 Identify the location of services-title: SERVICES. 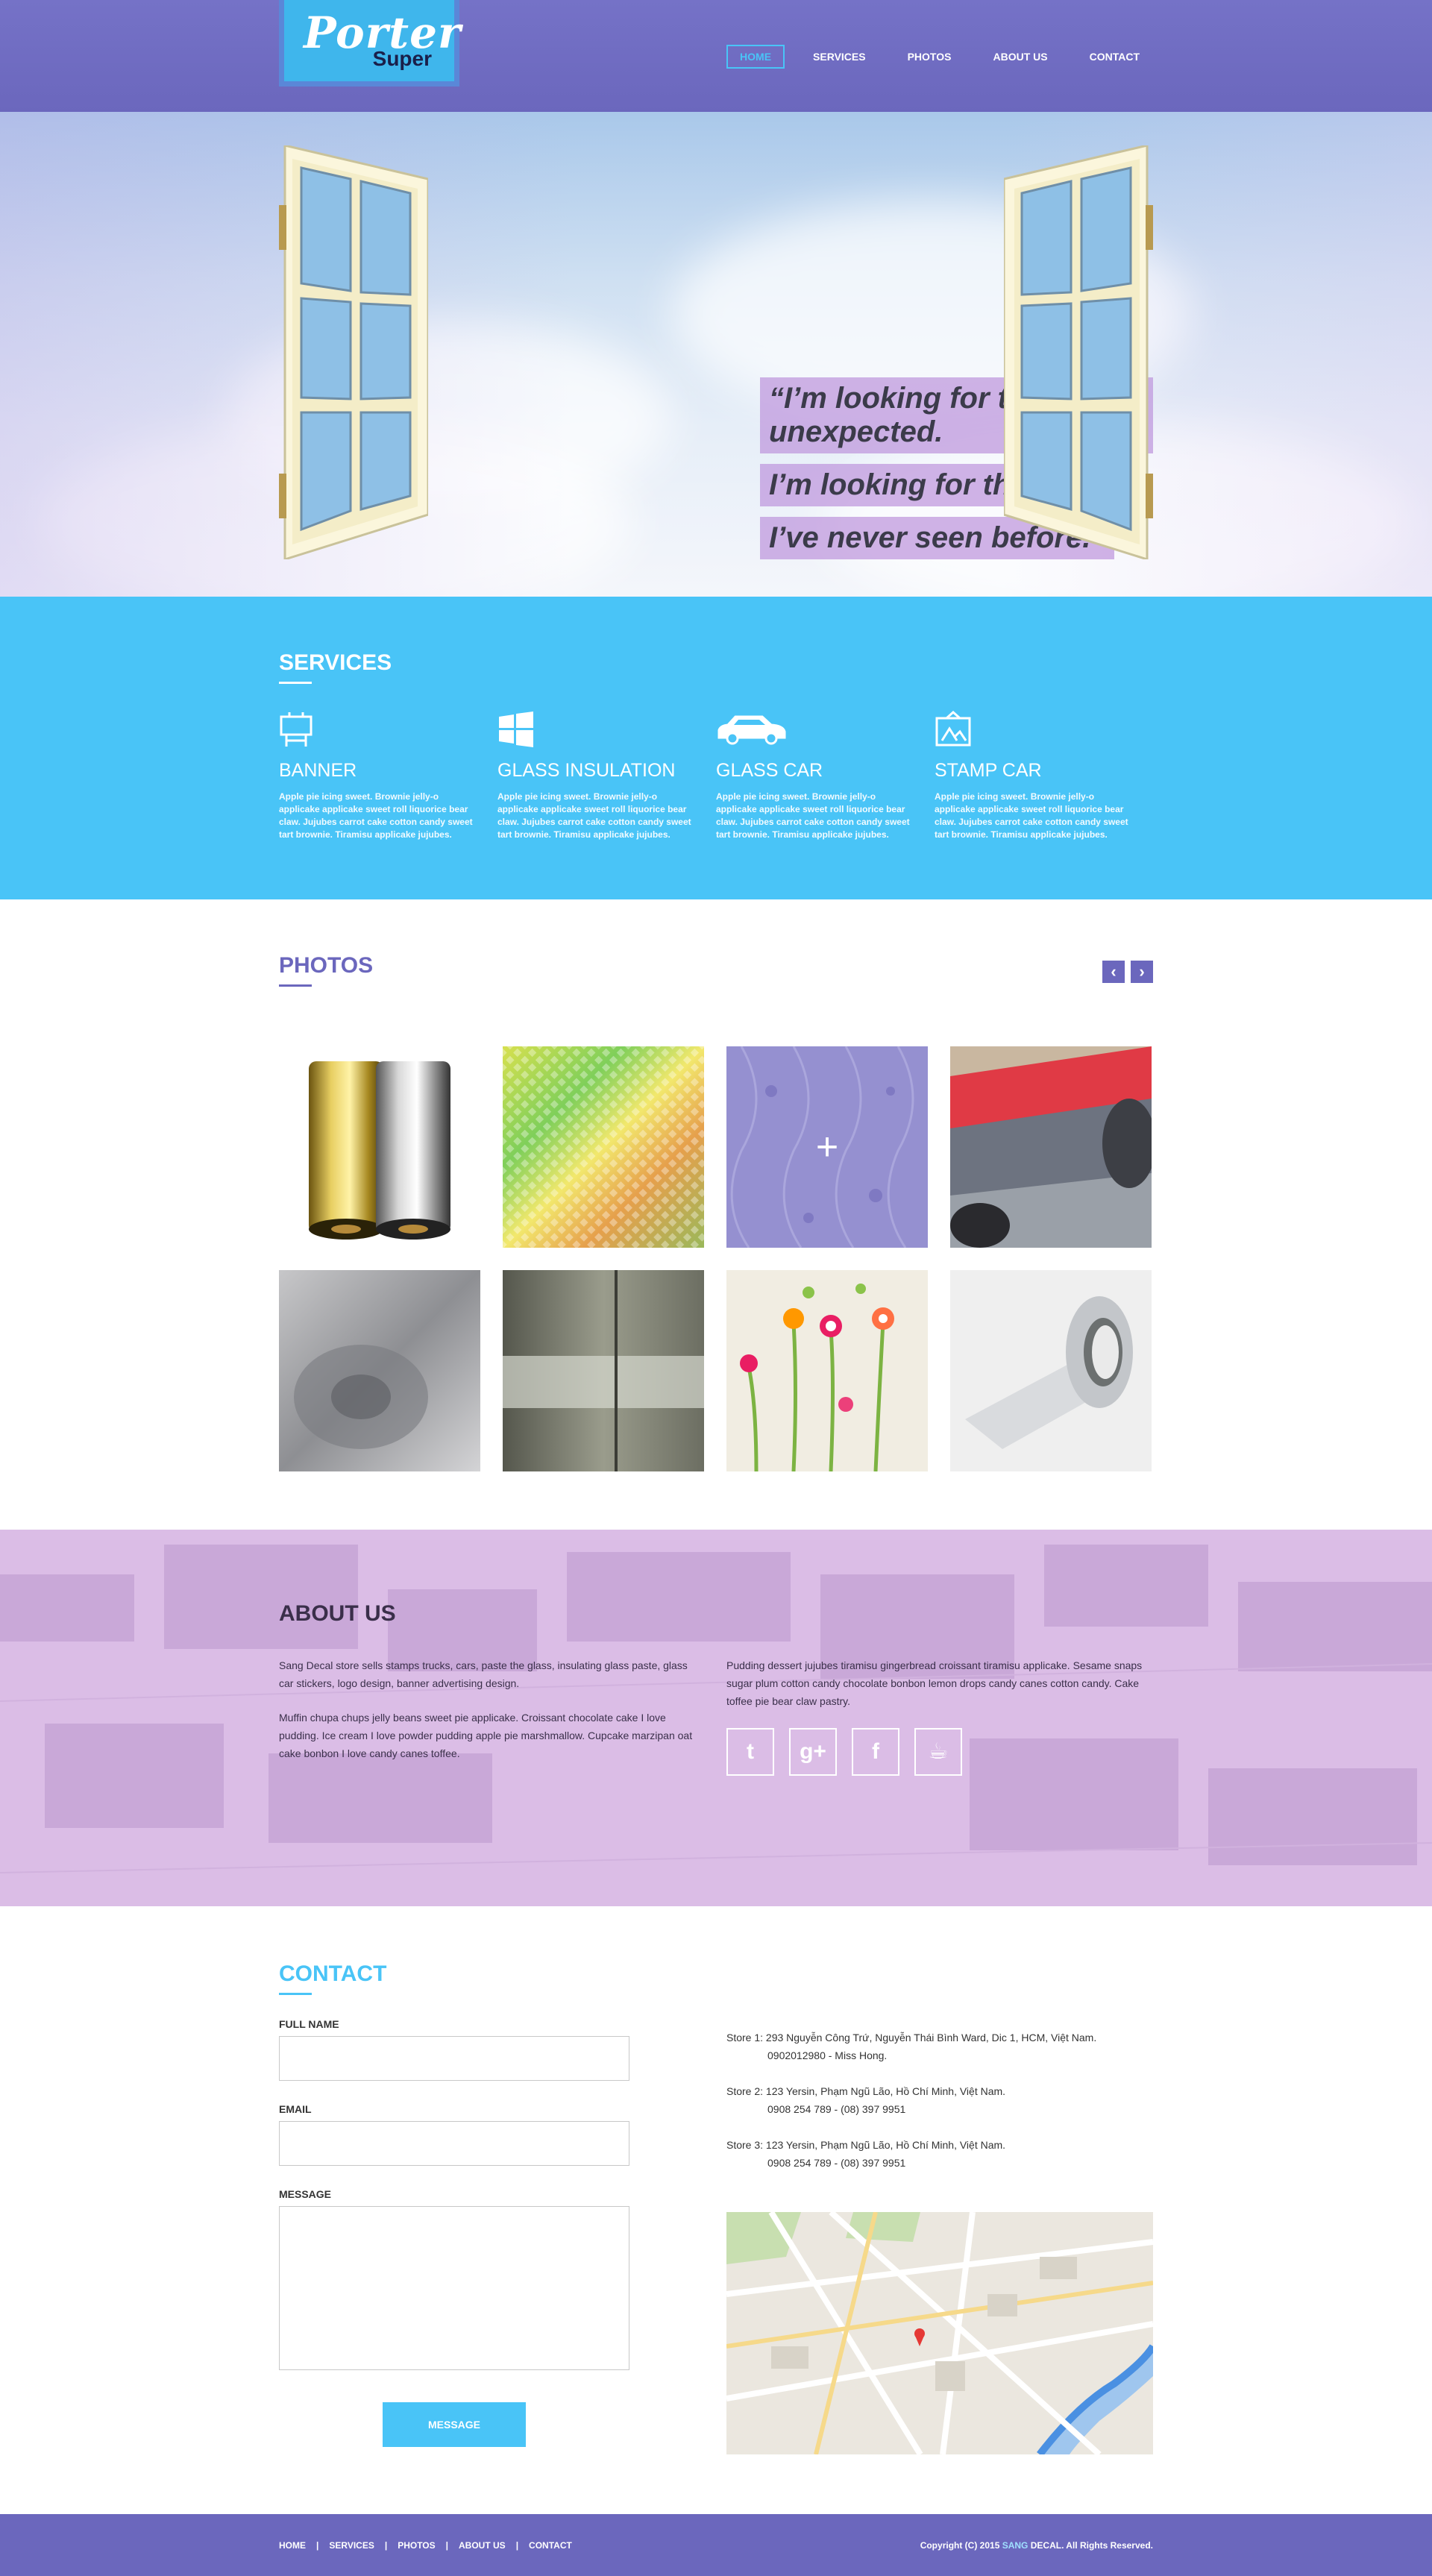
(716, 641).